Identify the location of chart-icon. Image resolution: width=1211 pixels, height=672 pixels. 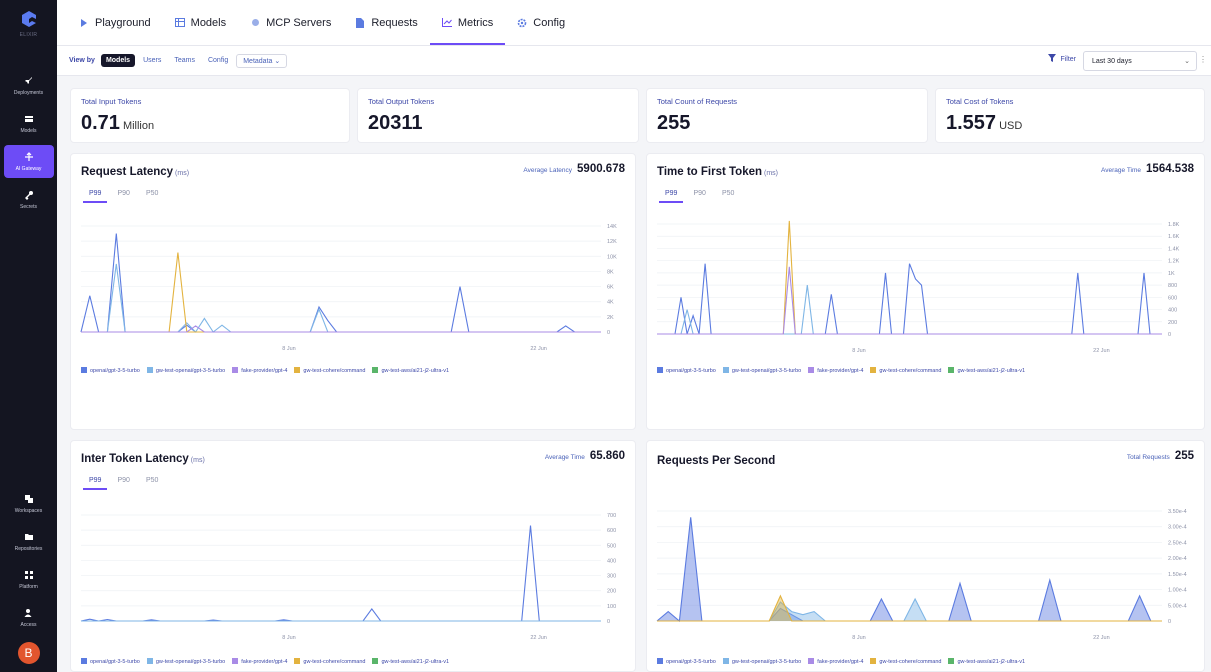
(446, 23).